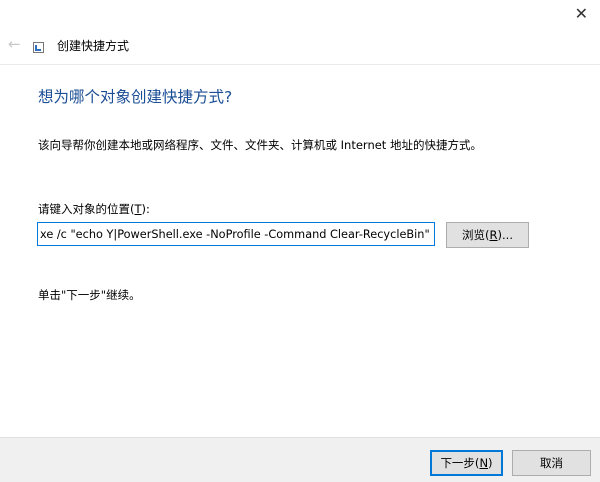 The height and width of the screenshot is (482, 600). Describe the element at coordinates (138, 209) in the screenshot. I see `location-label-key: T` at that location.